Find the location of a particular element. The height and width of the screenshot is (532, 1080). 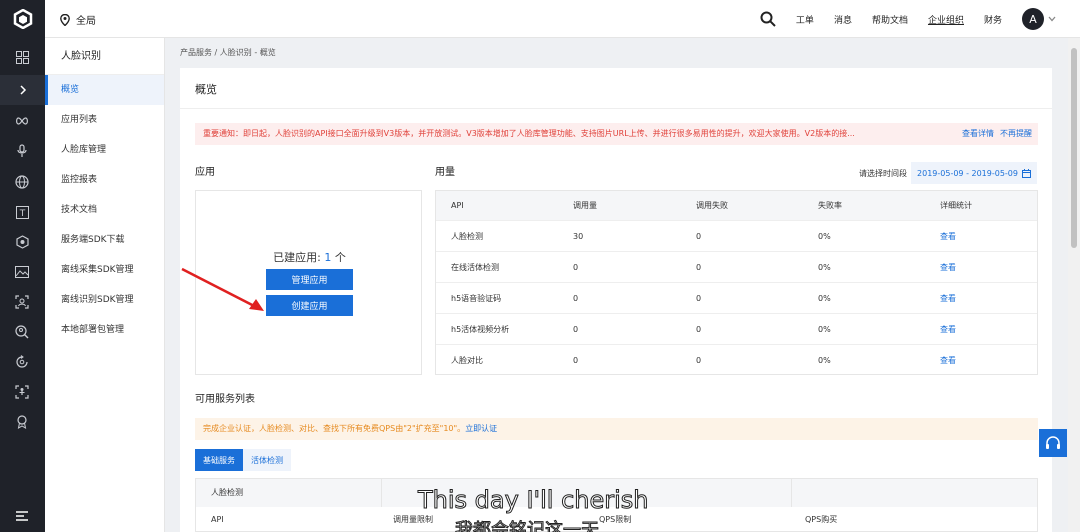

app-count-unit: 个 is located at coordinates (340, 257).